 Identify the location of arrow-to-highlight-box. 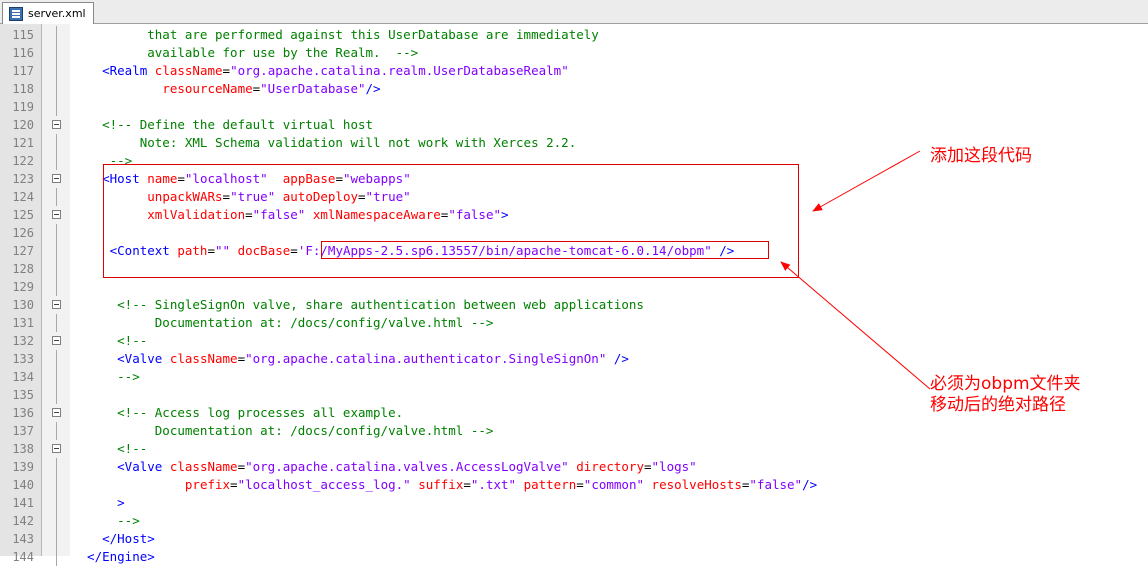
(866, 181).